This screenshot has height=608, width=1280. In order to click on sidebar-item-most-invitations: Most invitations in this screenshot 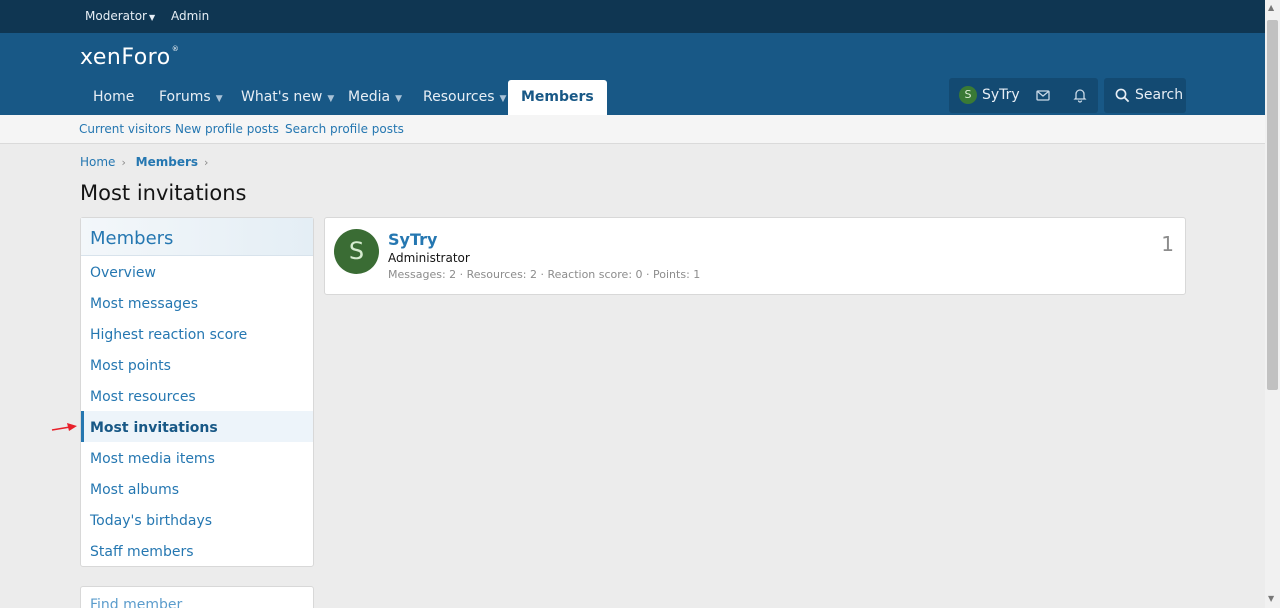, I will do `click(197, 426)`.